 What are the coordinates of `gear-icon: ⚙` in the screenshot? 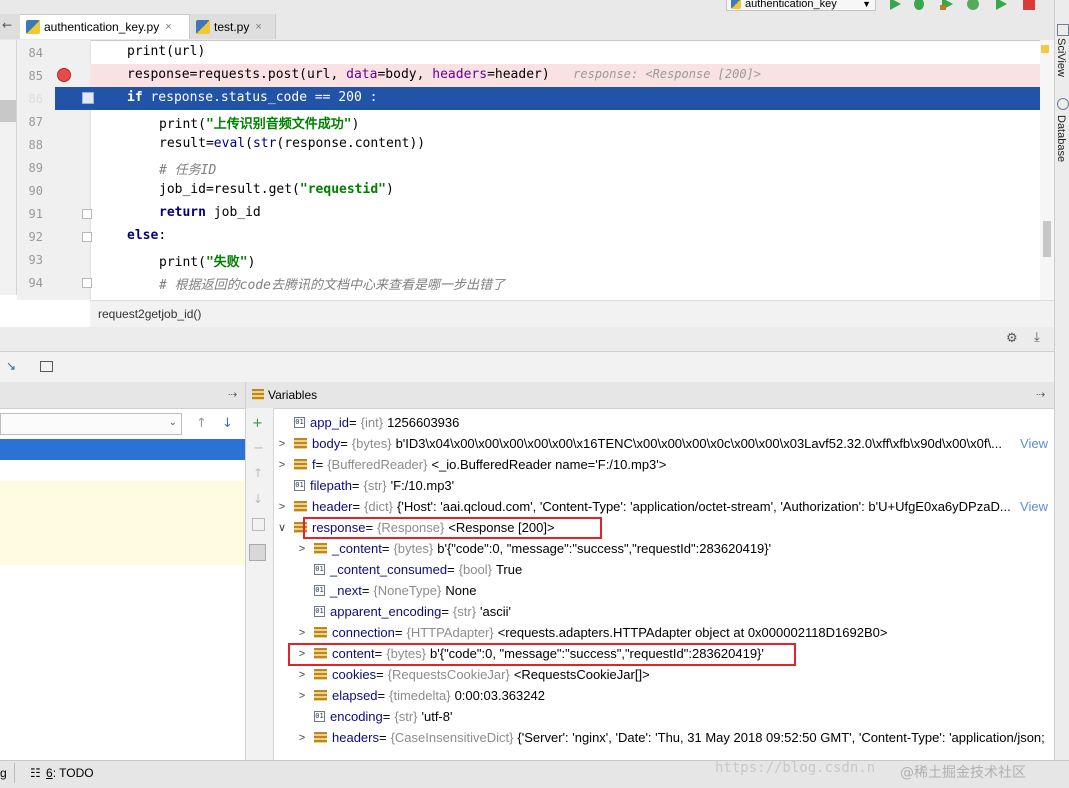 It's located at (1012, 338).